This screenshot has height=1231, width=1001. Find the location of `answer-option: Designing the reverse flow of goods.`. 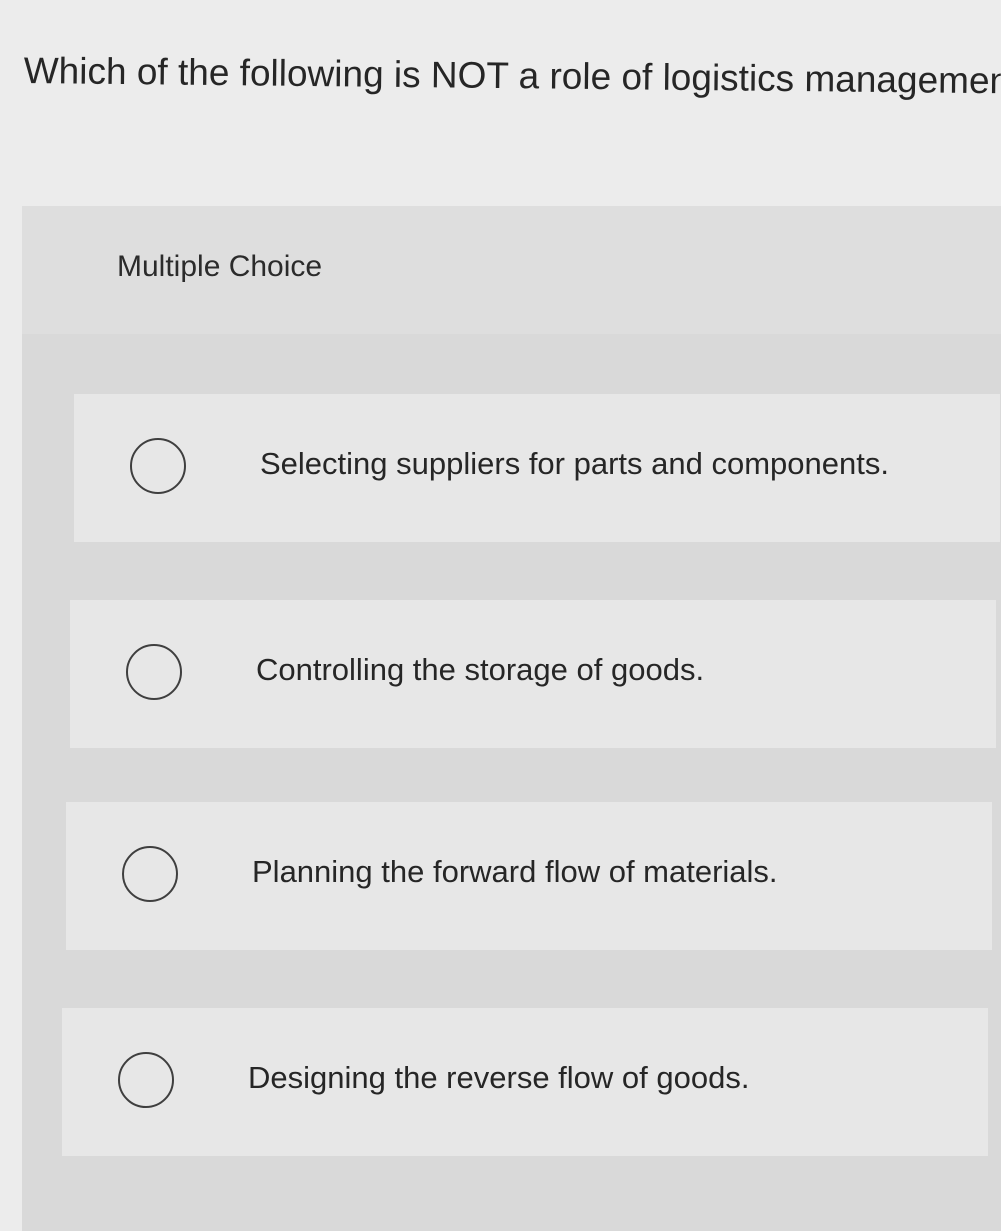

answer-option: Designing the reverse flow of goods. is located at coordinates (525, 1082).